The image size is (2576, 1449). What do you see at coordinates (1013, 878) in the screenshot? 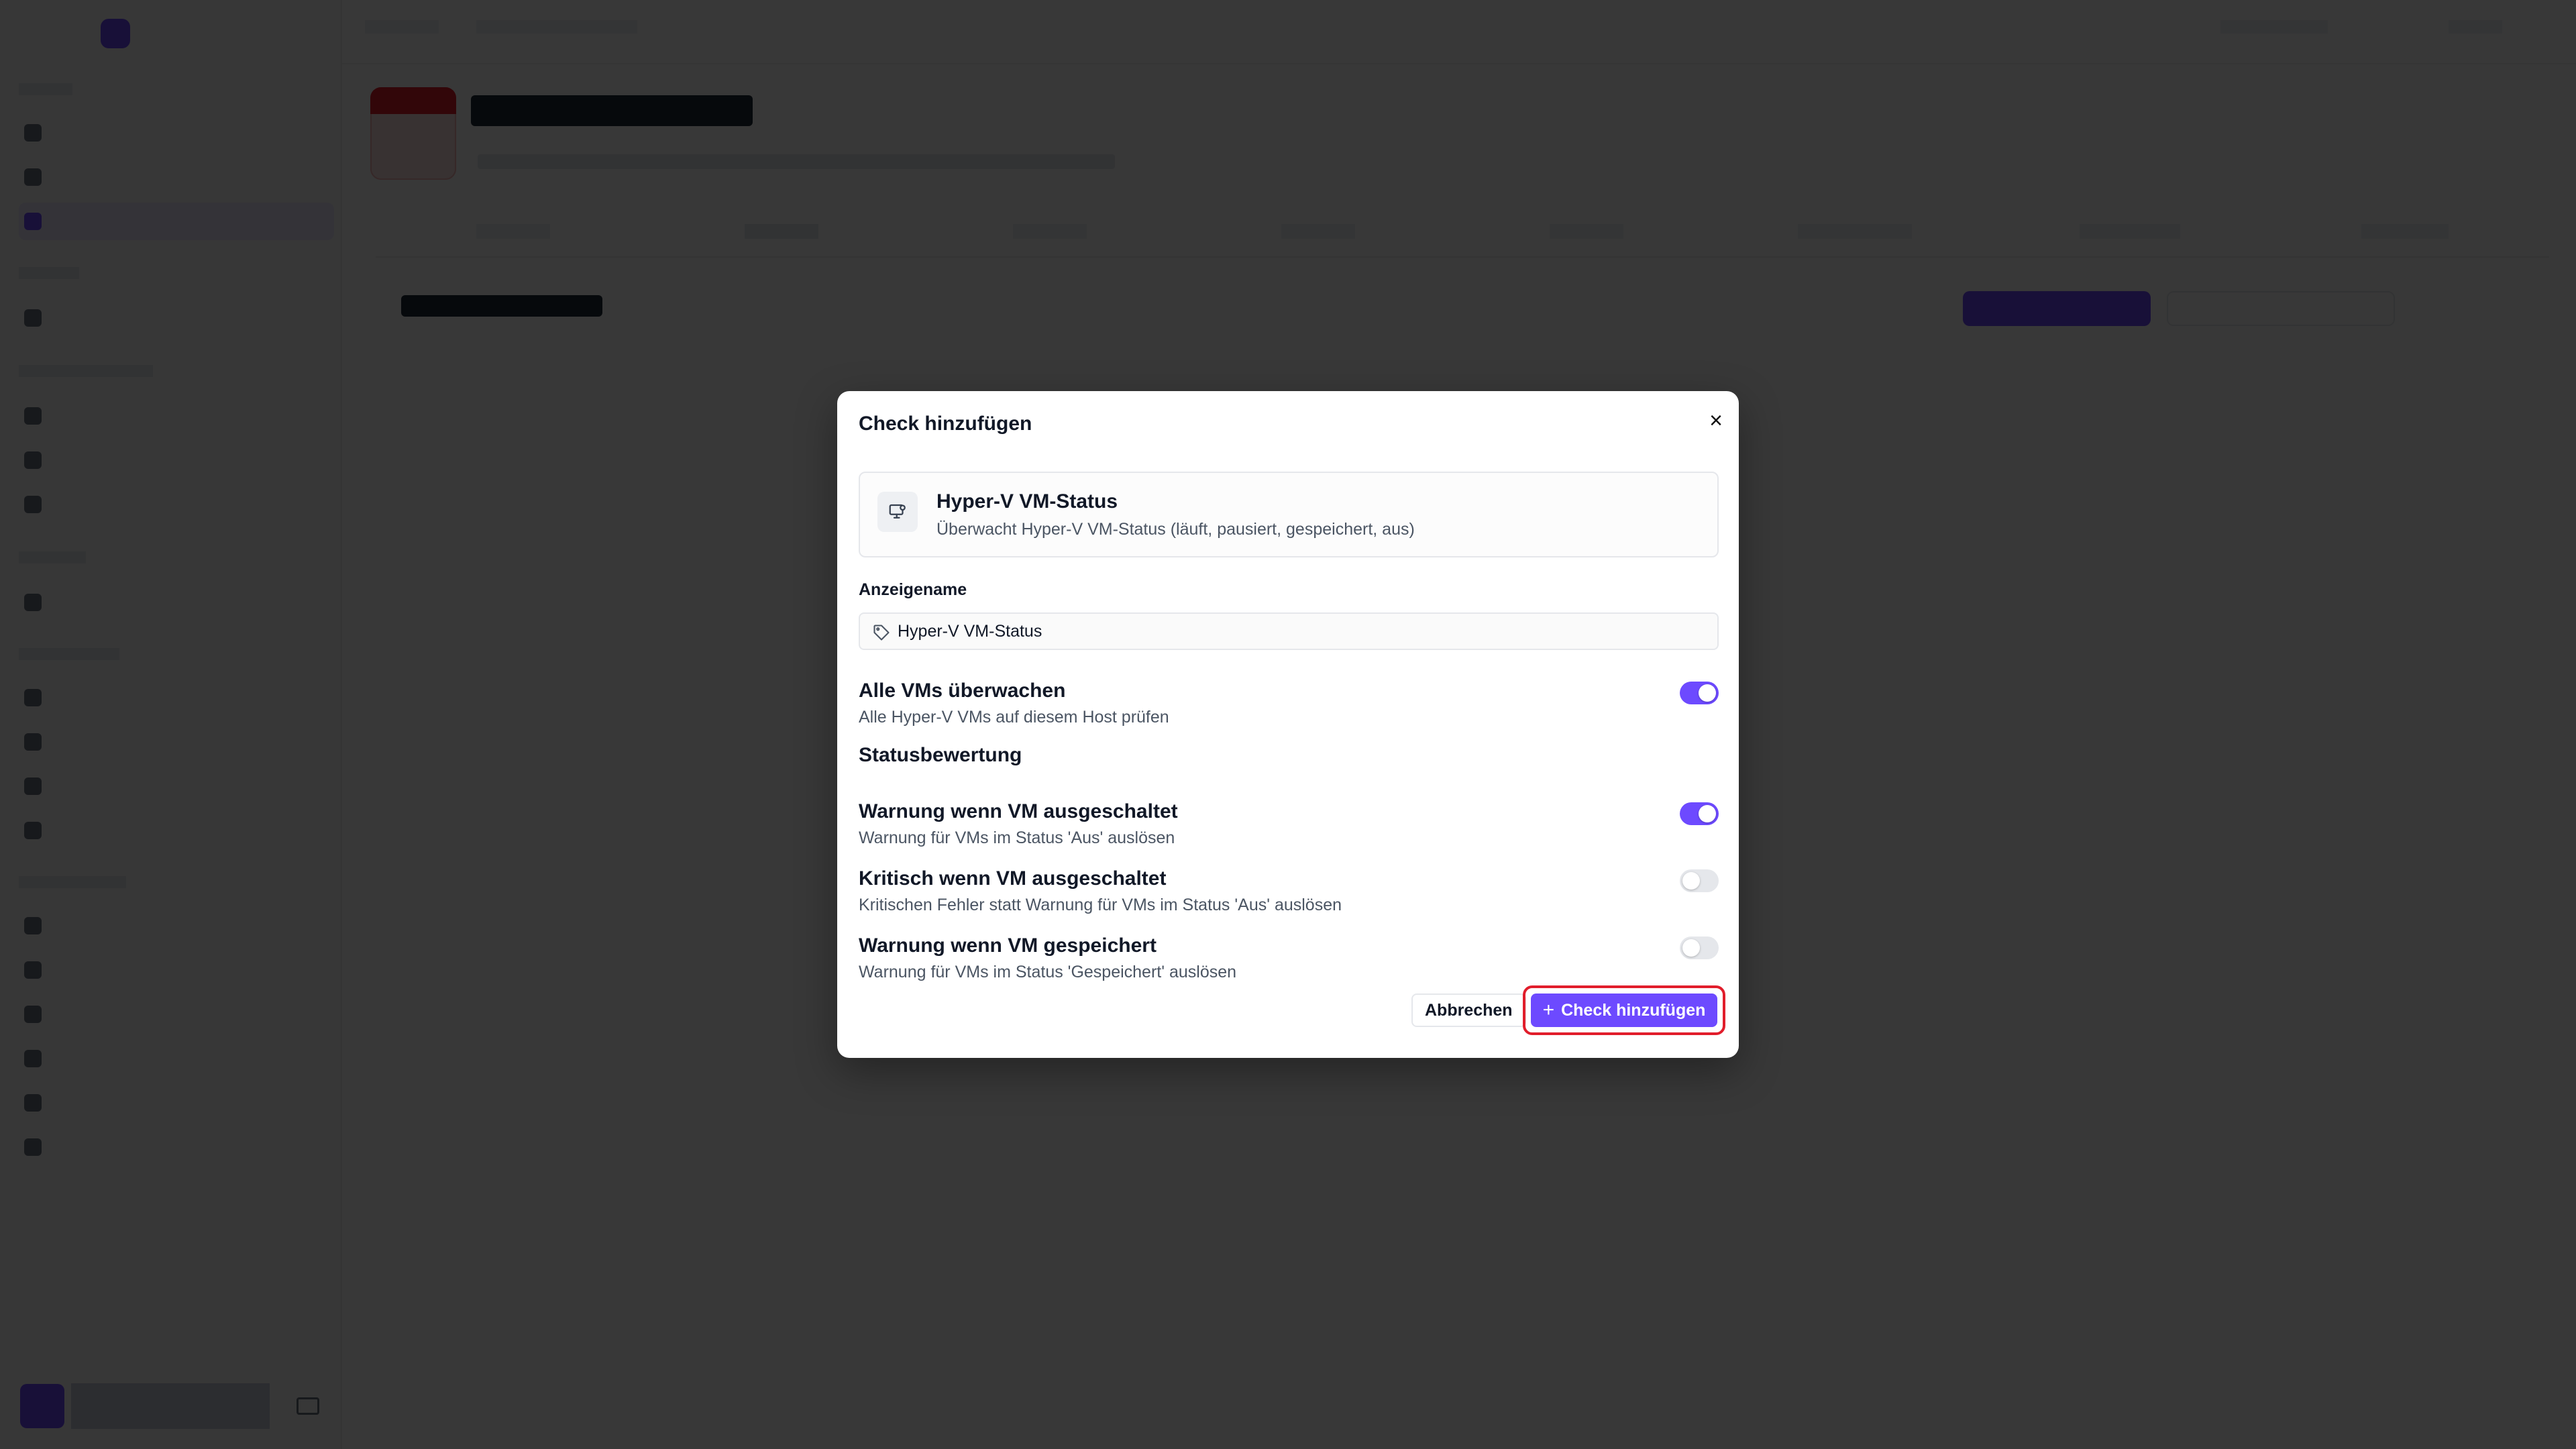
I see `crit-off-title: Kritisch wenn VM ausgeschaltet` at bounding box center [1013, 878].